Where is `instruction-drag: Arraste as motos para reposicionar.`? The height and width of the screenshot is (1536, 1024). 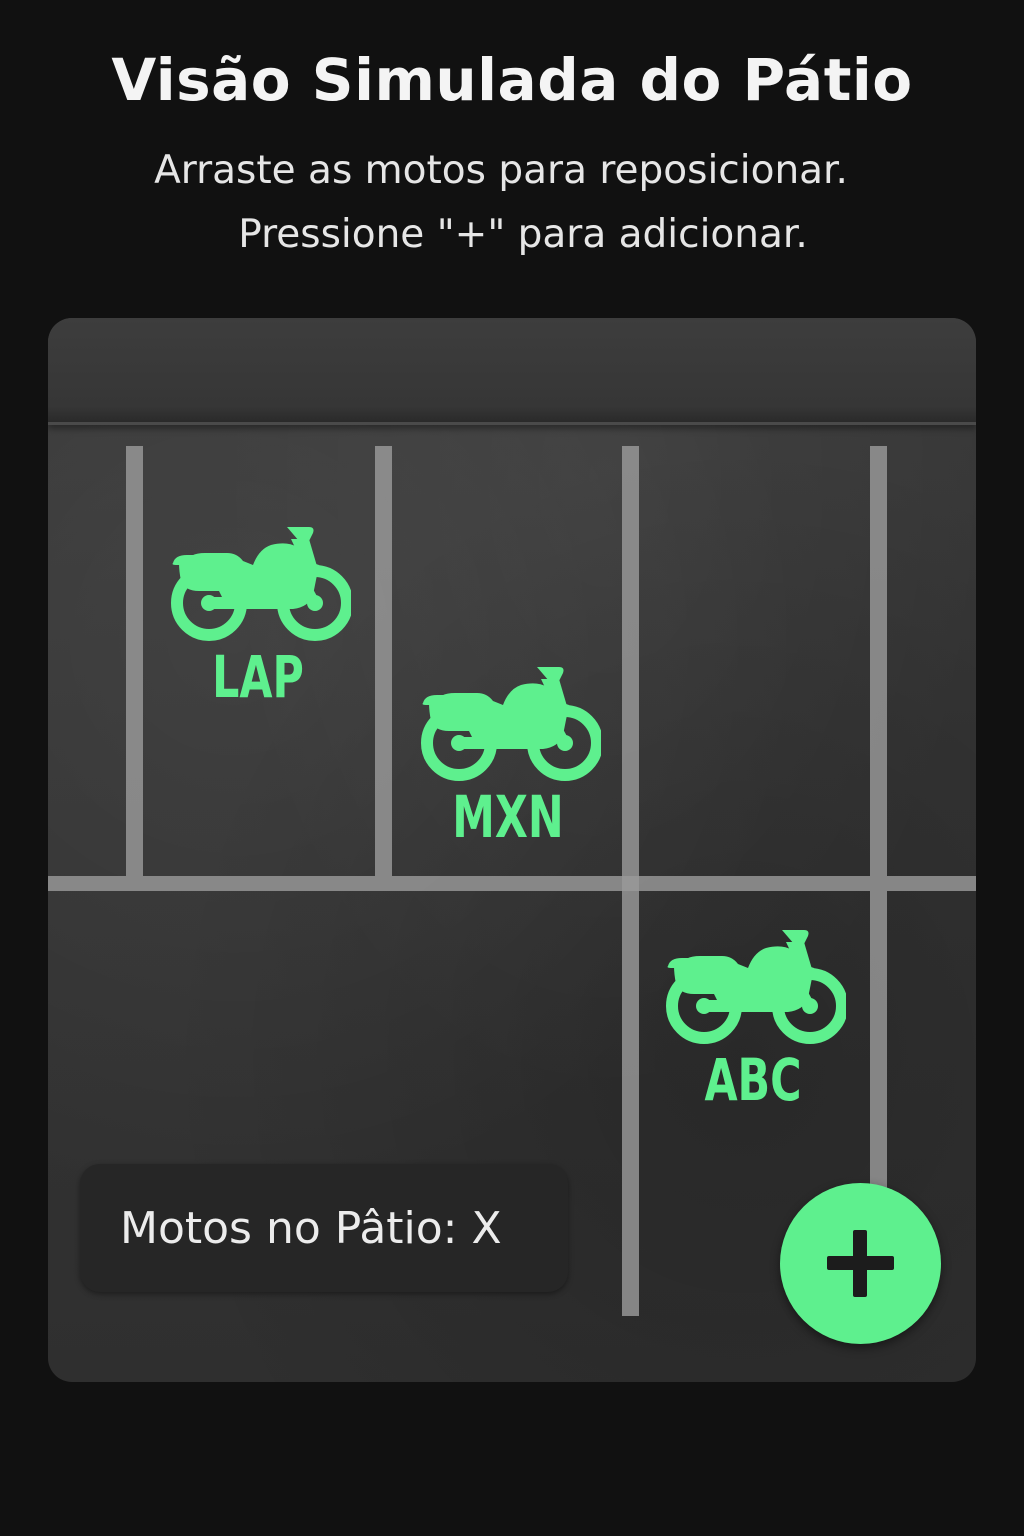
instruction-drag: Arraste as motos para reposicionar. is located at coordinates (501, 170).